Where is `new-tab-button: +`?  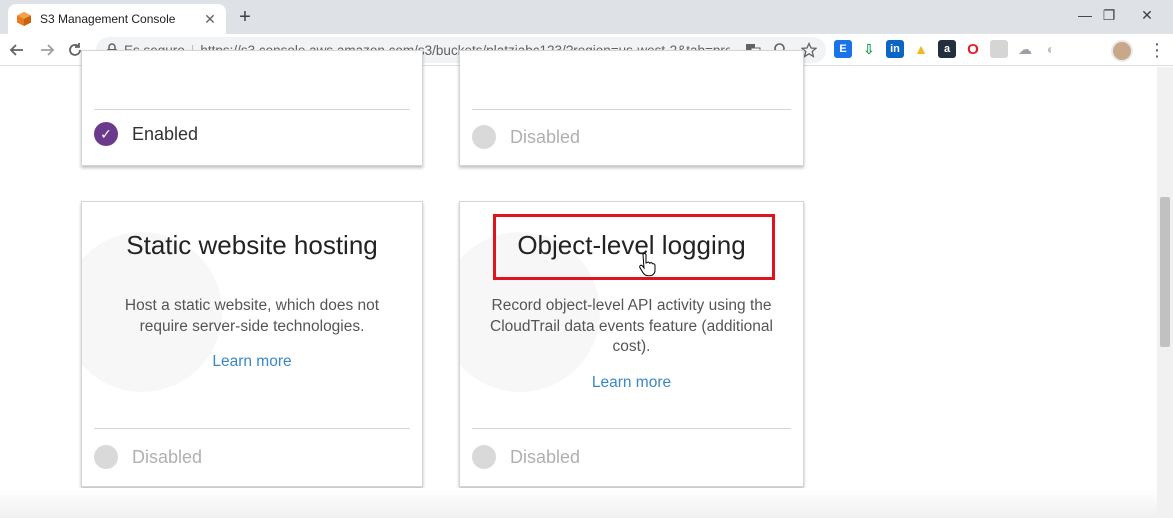 new-tab-button: + is located at coordinates (245, 18).